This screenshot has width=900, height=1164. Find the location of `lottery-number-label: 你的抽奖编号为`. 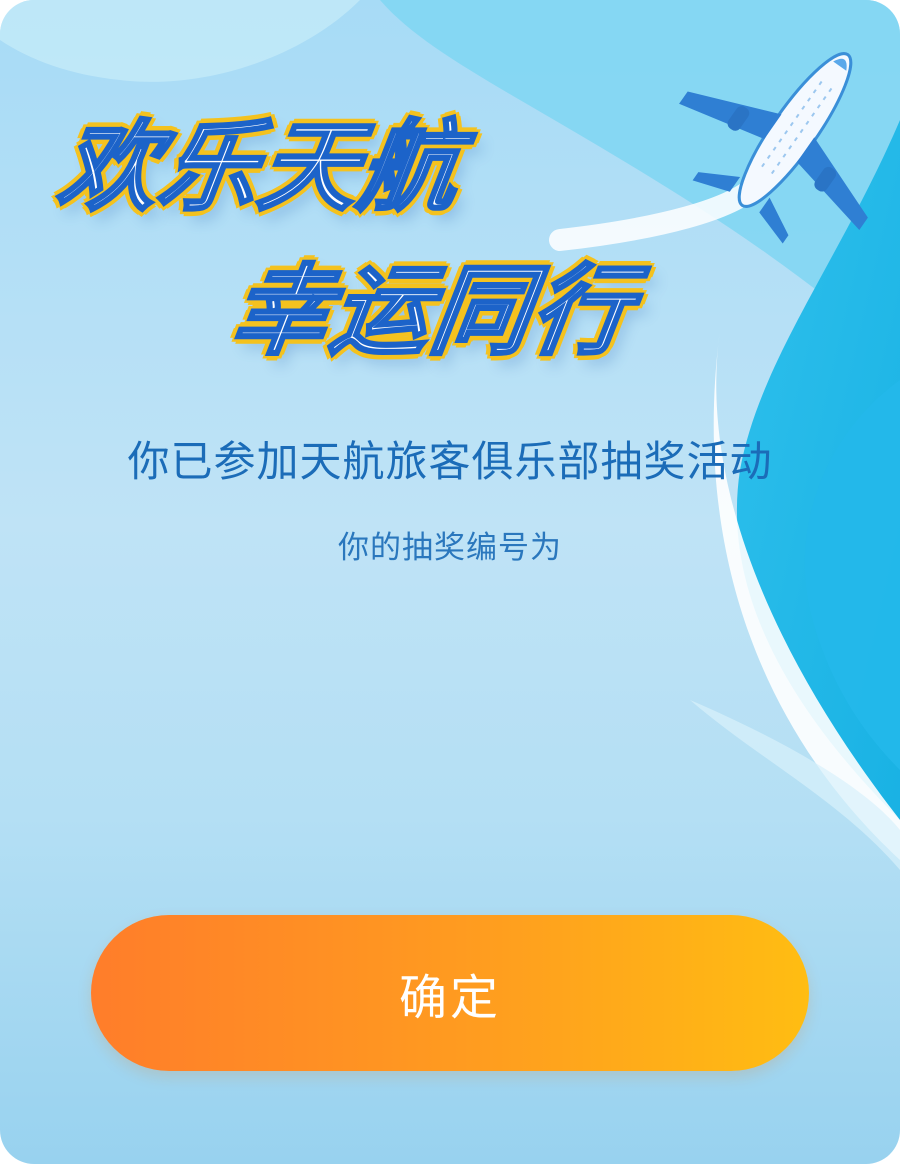

lottery-number-label: 你的抽奖编号为 is located at coordinates (450, 548).